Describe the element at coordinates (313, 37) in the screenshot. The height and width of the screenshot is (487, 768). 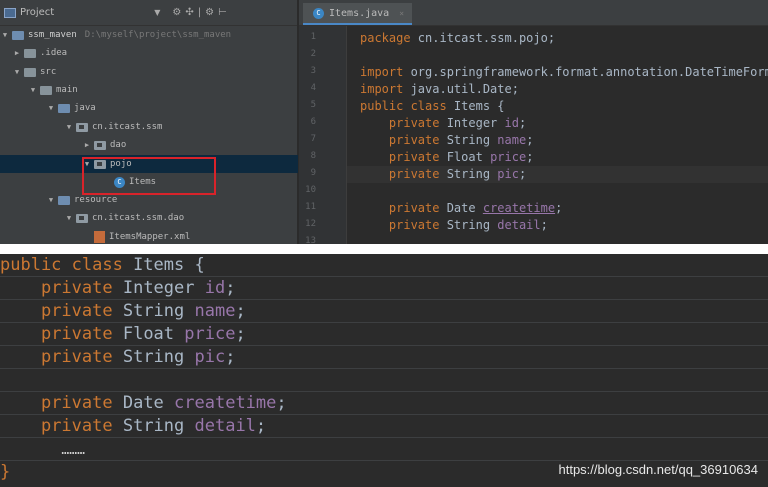
I see `line-number: 1` at that location.